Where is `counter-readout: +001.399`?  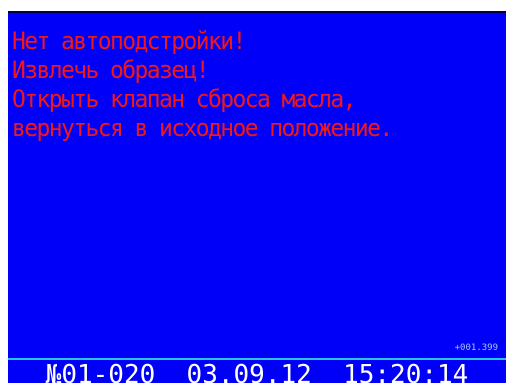
counter-readout: +001.399 is located at coordinates (476, 348).